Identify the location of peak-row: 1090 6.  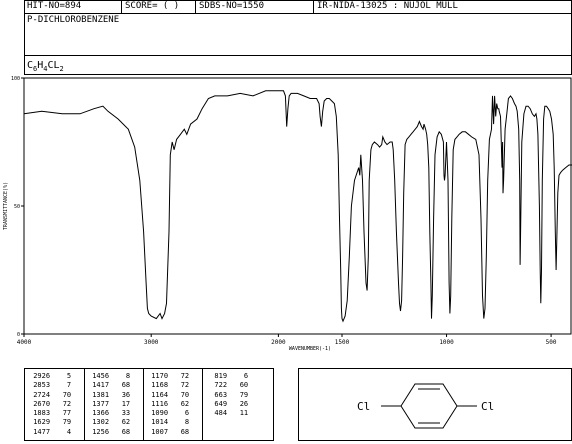
(168, 413).